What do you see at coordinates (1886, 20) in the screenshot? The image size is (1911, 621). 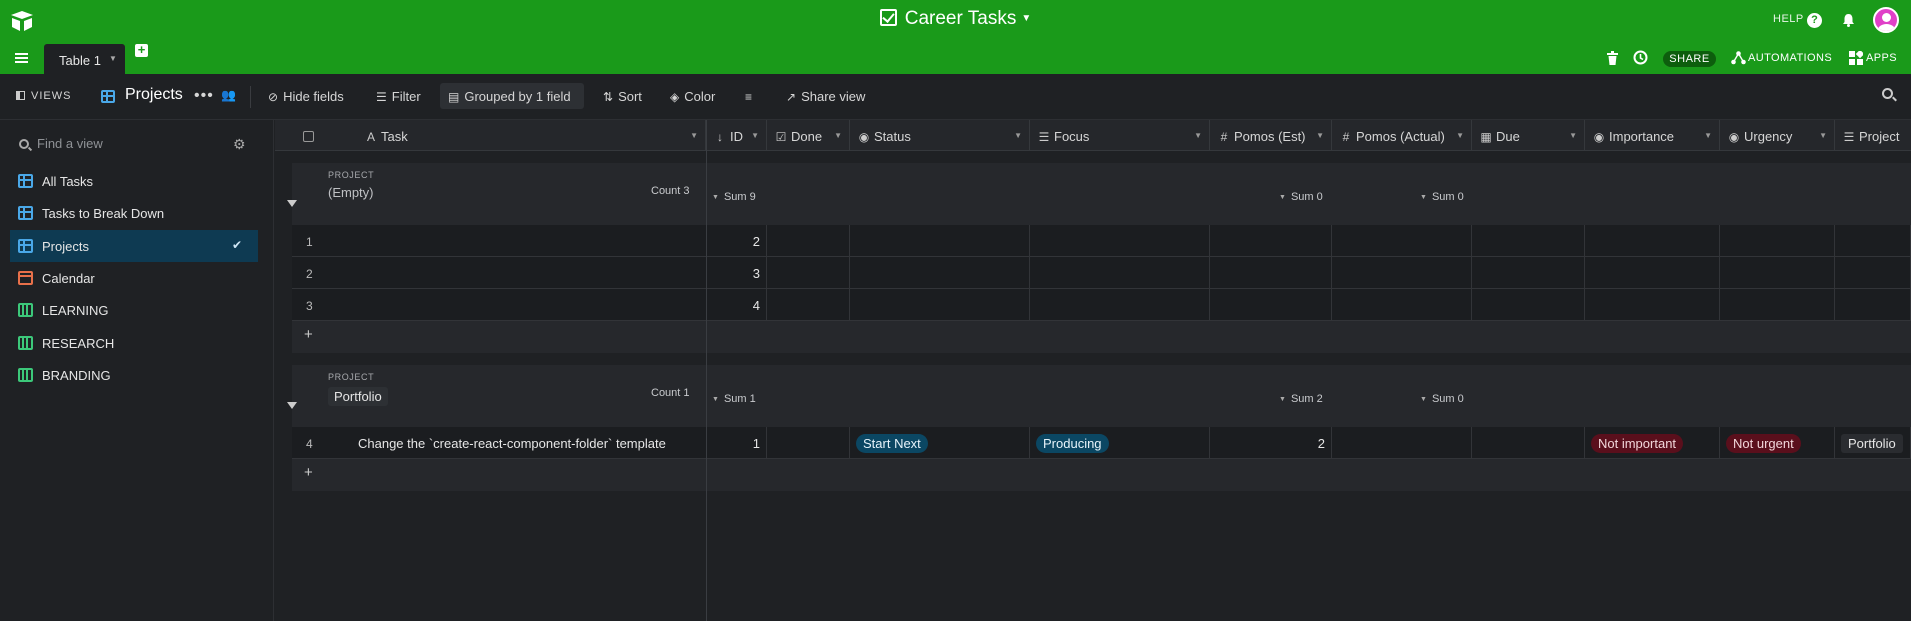 I see `user-avatar` at bounding box center [1886, 20].